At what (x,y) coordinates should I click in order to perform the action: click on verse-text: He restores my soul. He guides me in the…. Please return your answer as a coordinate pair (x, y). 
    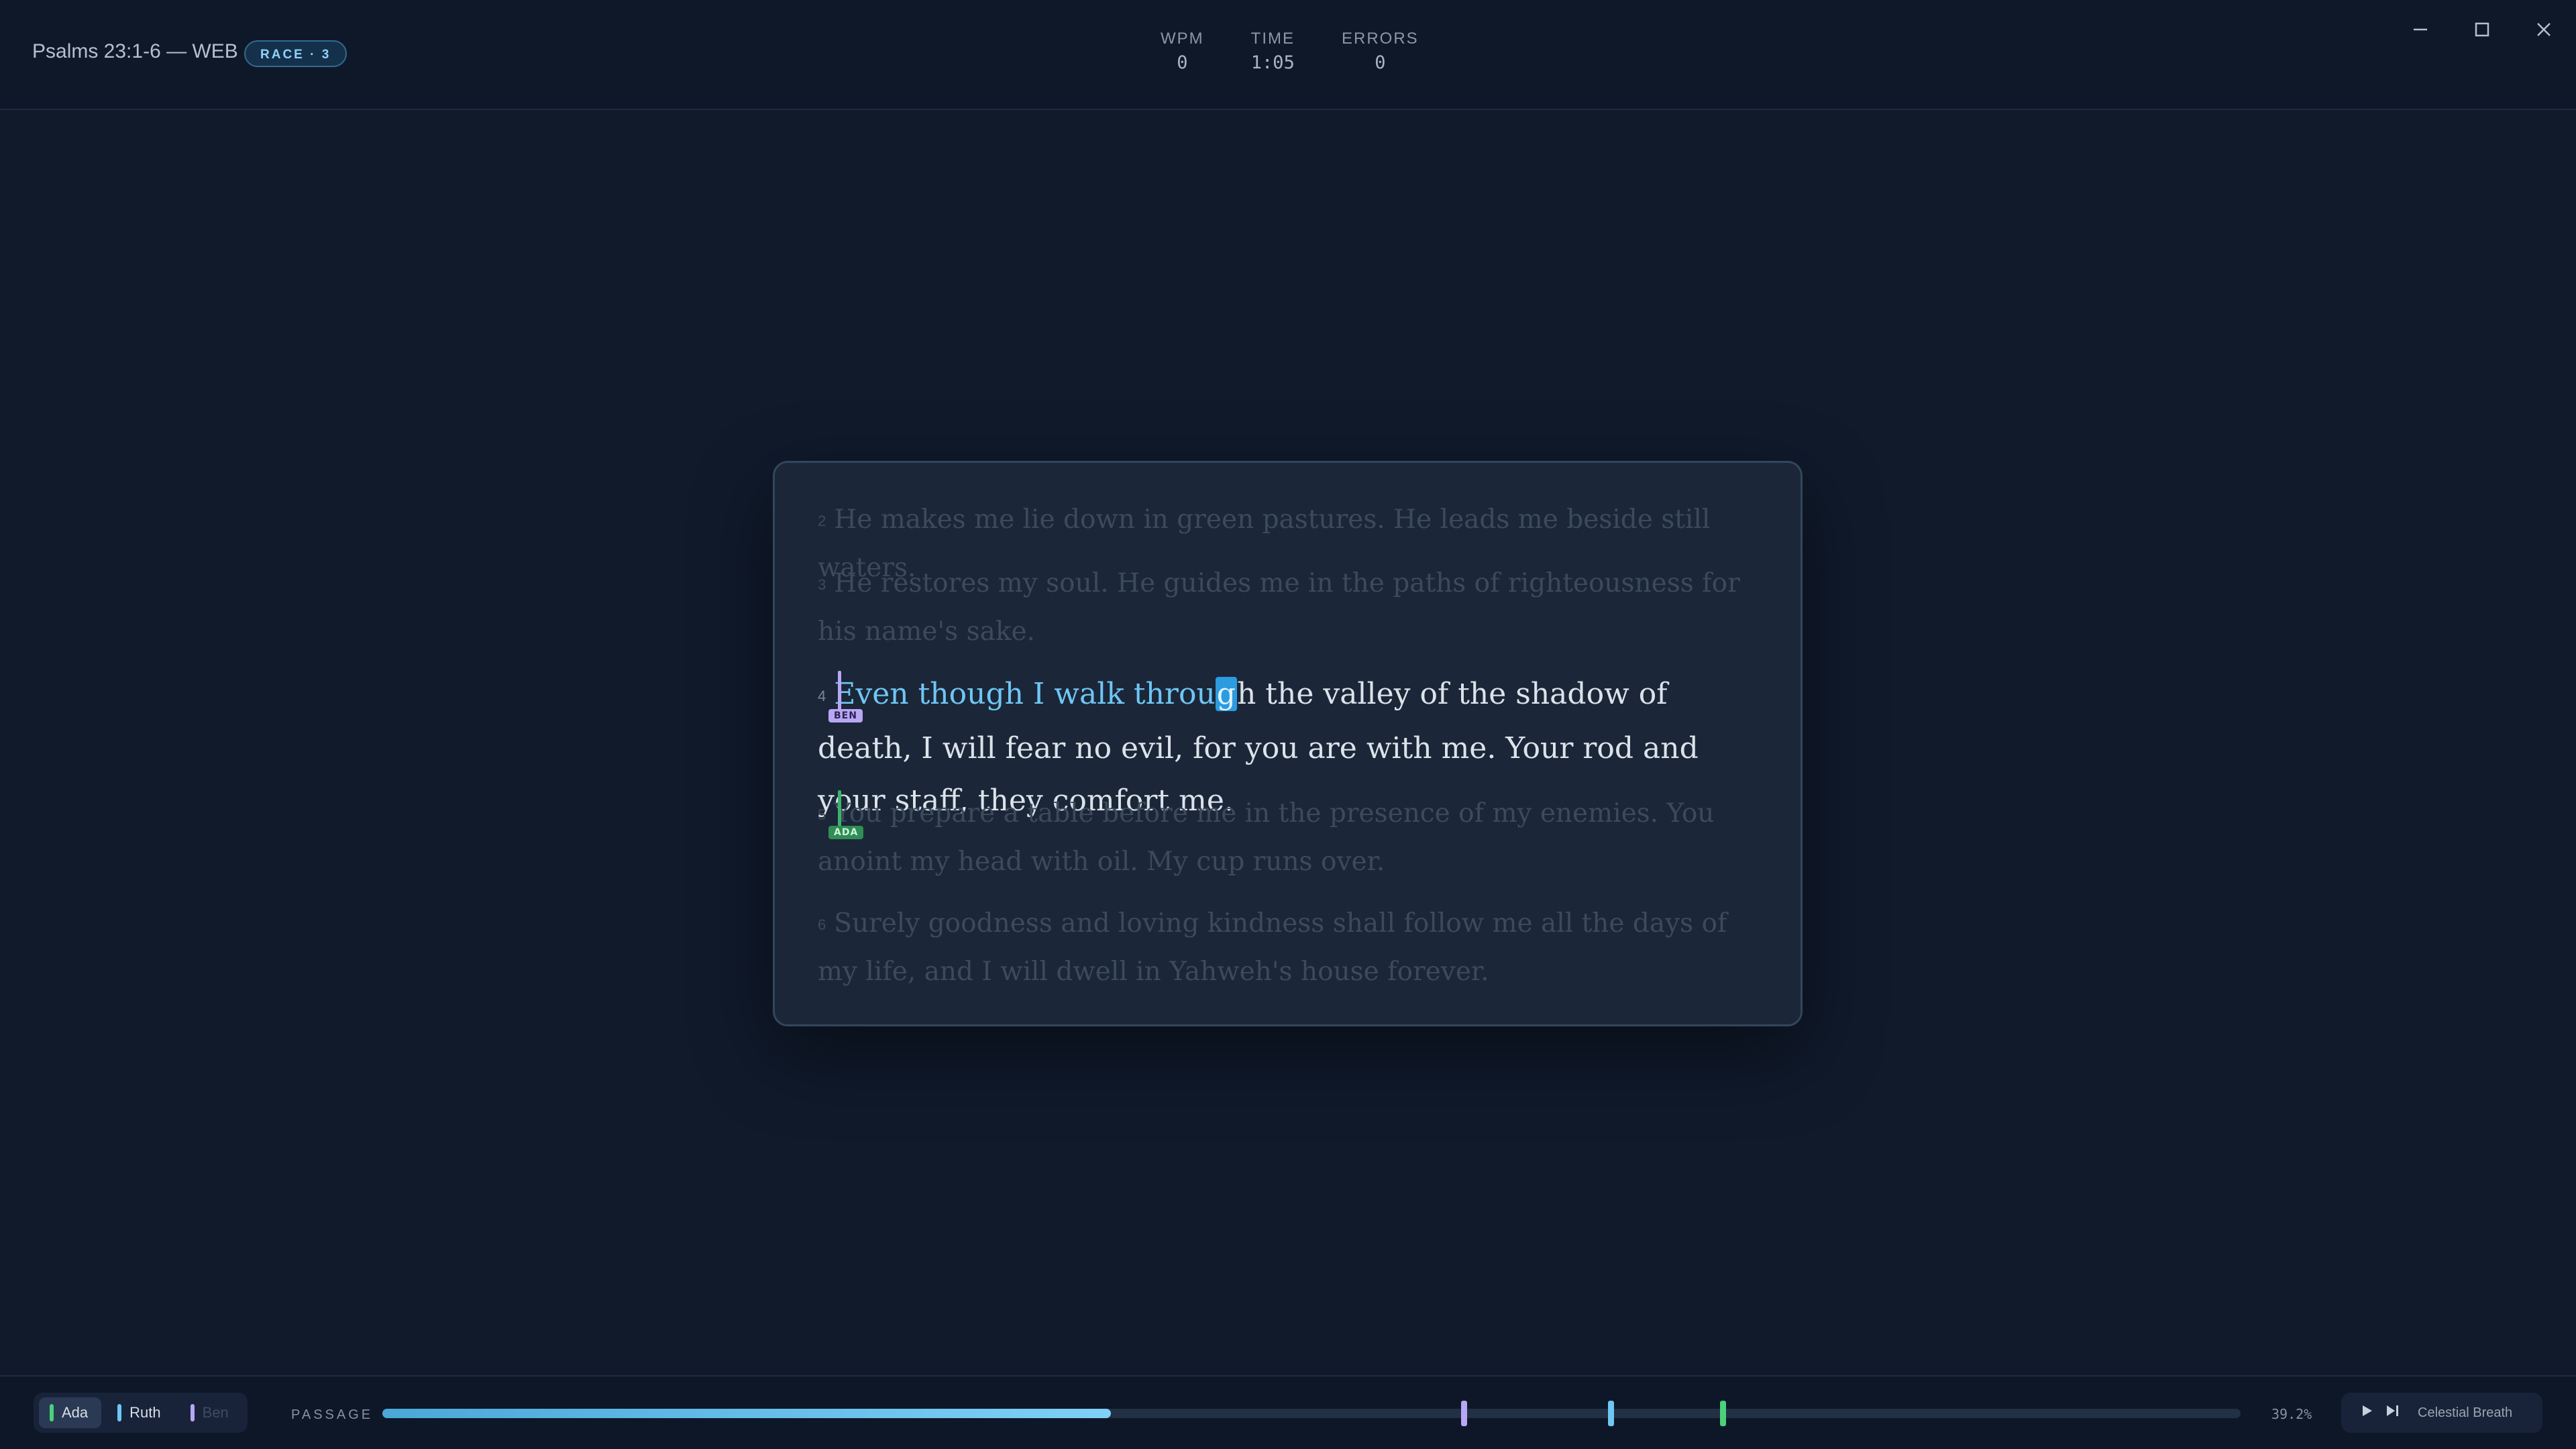
    Looking at the image, I should click on (1279, 607).